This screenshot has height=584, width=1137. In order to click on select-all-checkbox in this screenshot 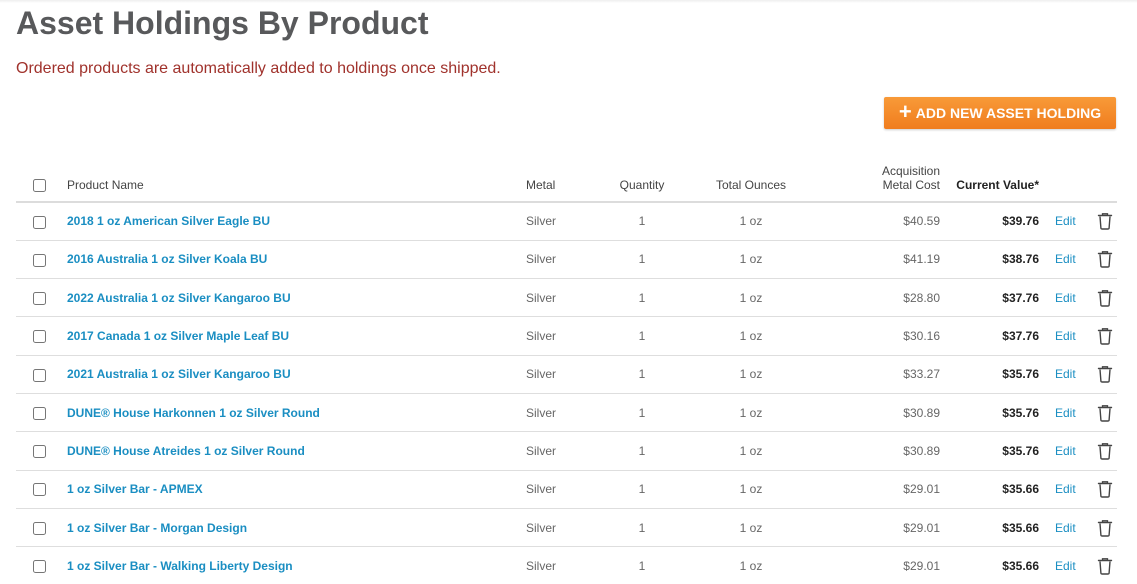, I will do `click(39, 185)`.